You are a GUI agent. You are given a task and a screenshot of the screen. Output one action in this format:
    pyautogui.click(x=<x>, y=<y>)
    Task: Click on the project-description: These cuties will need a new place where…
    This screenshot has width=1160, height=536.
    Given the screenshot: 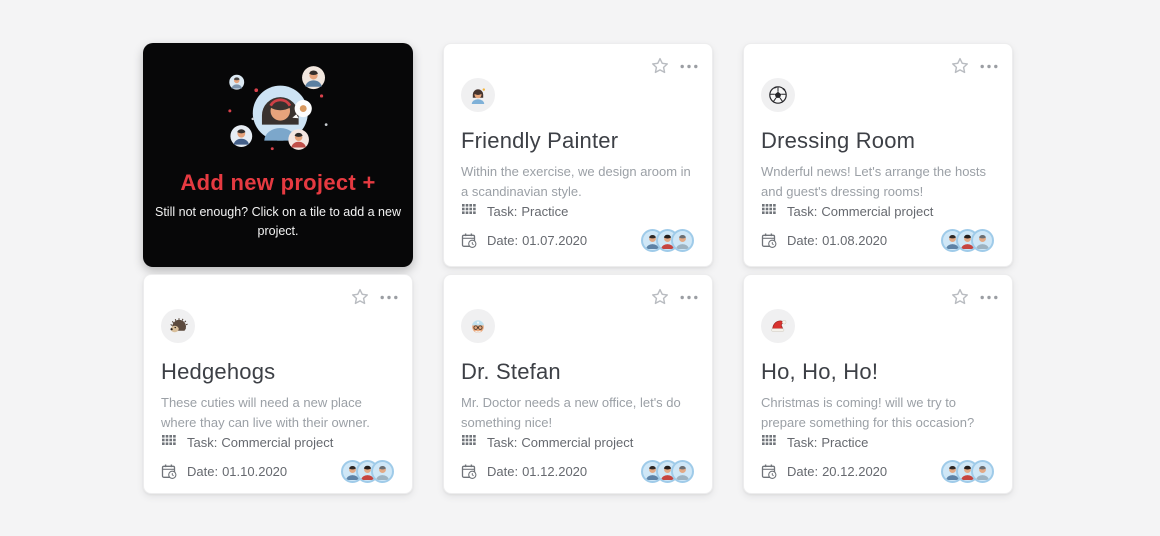 What is the action you would take?
    pyautogui.click(x=265, y=413)
    